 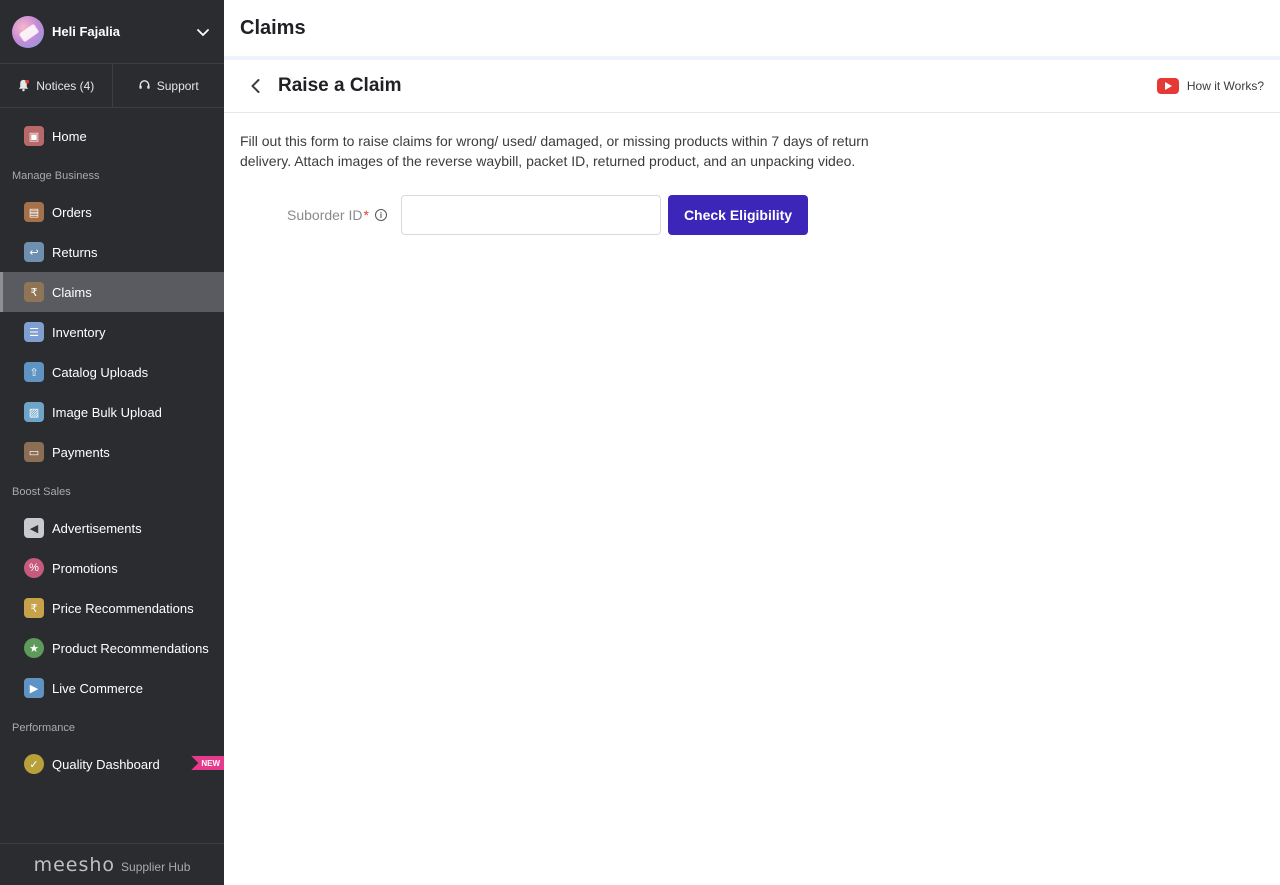 I want to click on meesho-logo: meesho, so click(x=74, y=864).